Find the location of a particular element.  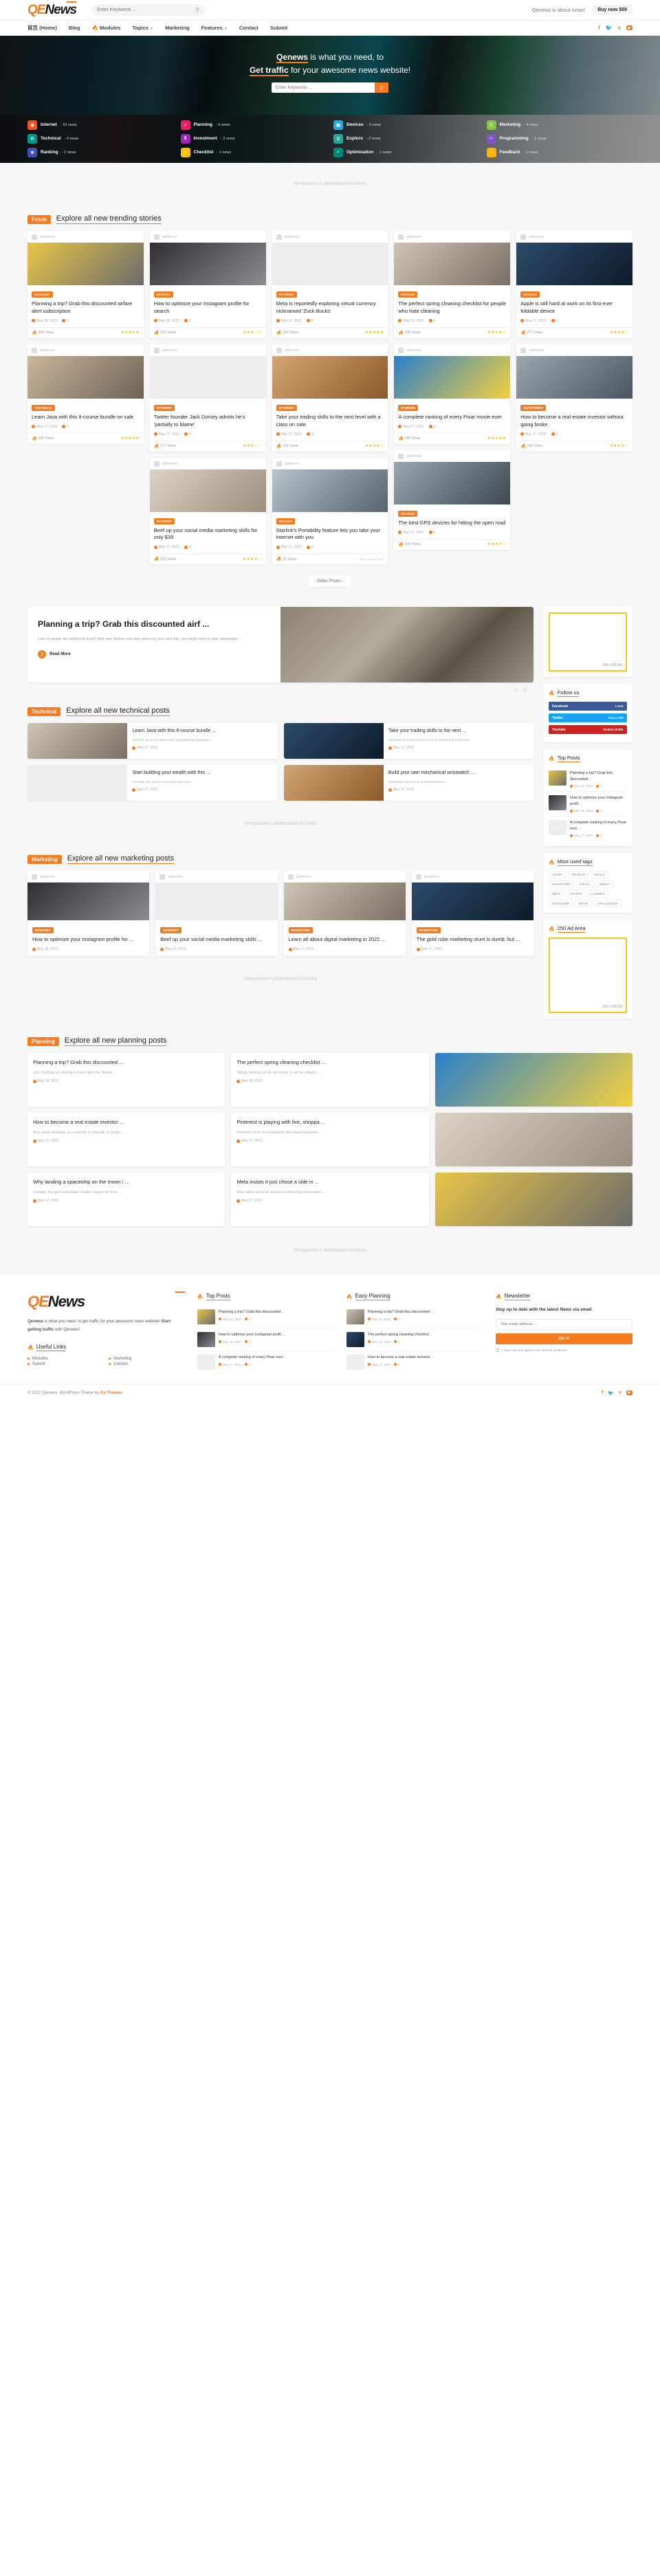

category-item-optimization: ⌕ Optimization - 1 news is located at coordinates (406, 152).